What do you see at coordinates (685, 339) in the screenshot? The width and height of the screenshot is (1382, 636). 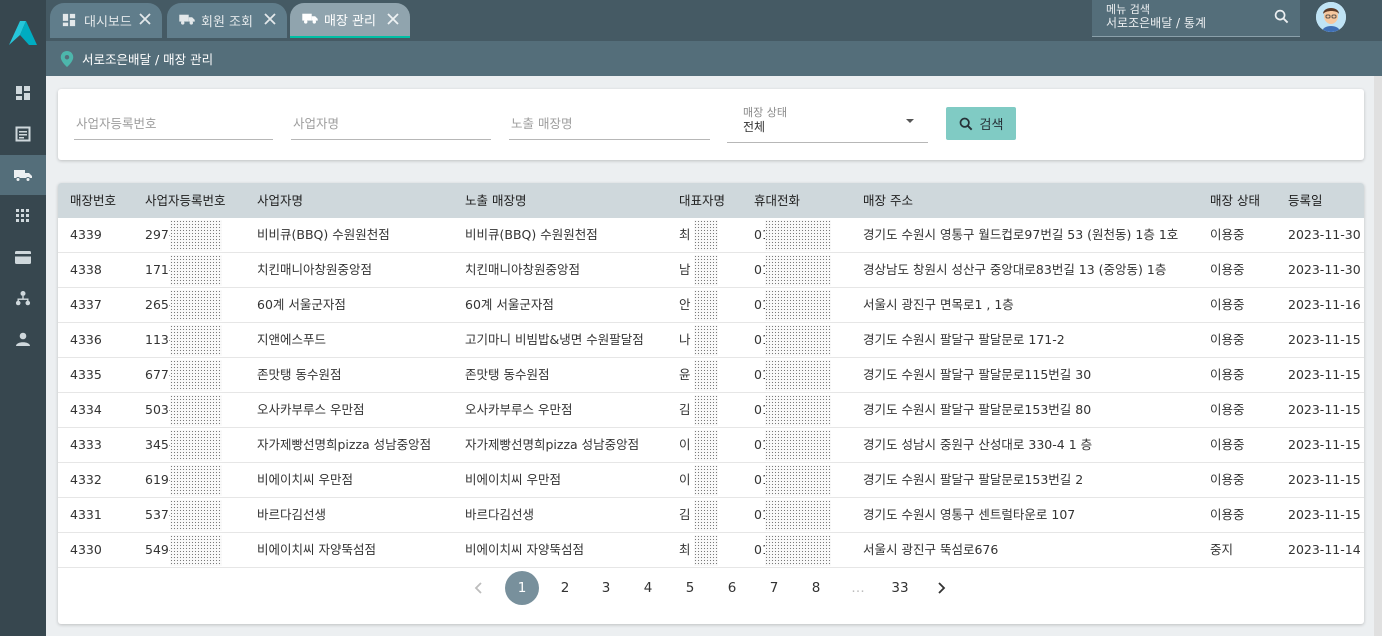 I see `cell-owner: 나` at bounding box center [685, 339].